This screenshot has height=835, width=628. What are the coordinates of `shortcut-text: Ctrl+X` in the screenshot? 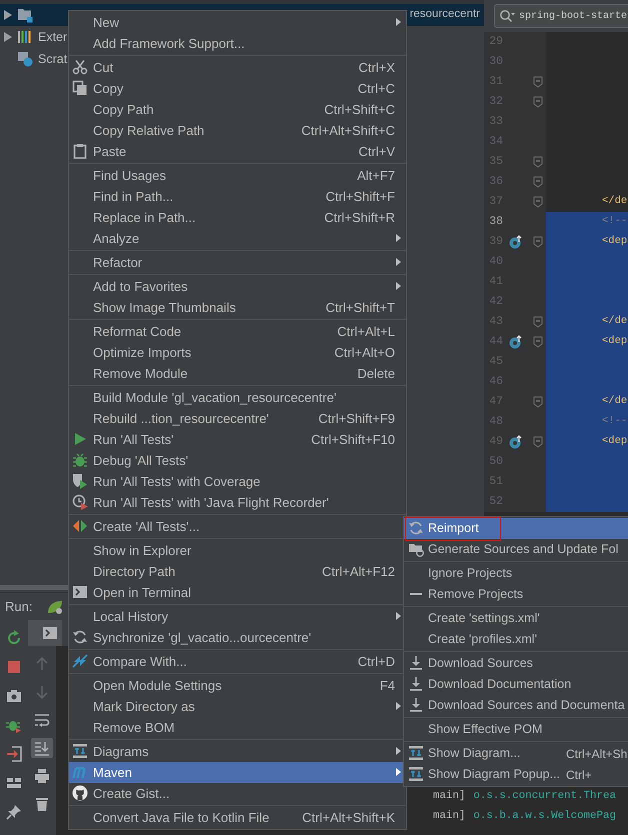 It's located at (376, 67).